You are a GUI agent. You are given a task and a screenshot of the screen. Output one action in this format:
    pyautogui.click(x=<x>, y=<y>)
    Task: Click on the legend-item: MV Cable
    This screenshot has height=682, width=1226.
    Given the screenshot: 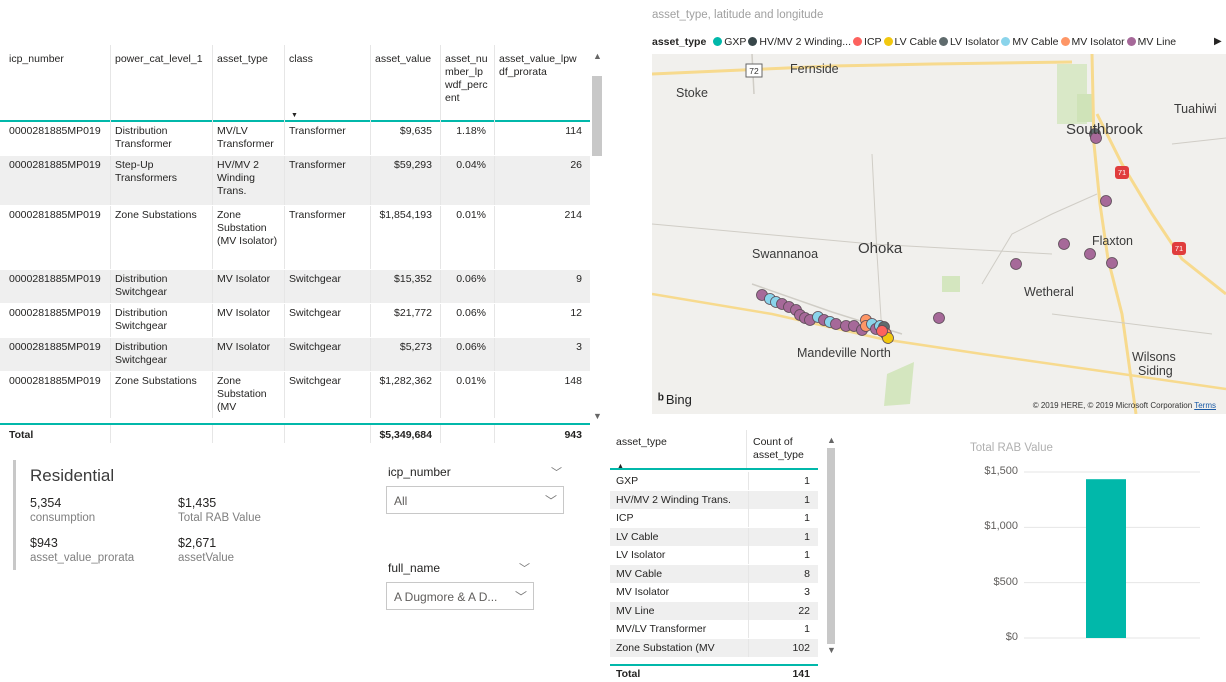 What is the action you would take?
    pyautogui.click(x=1030, y=42)
    